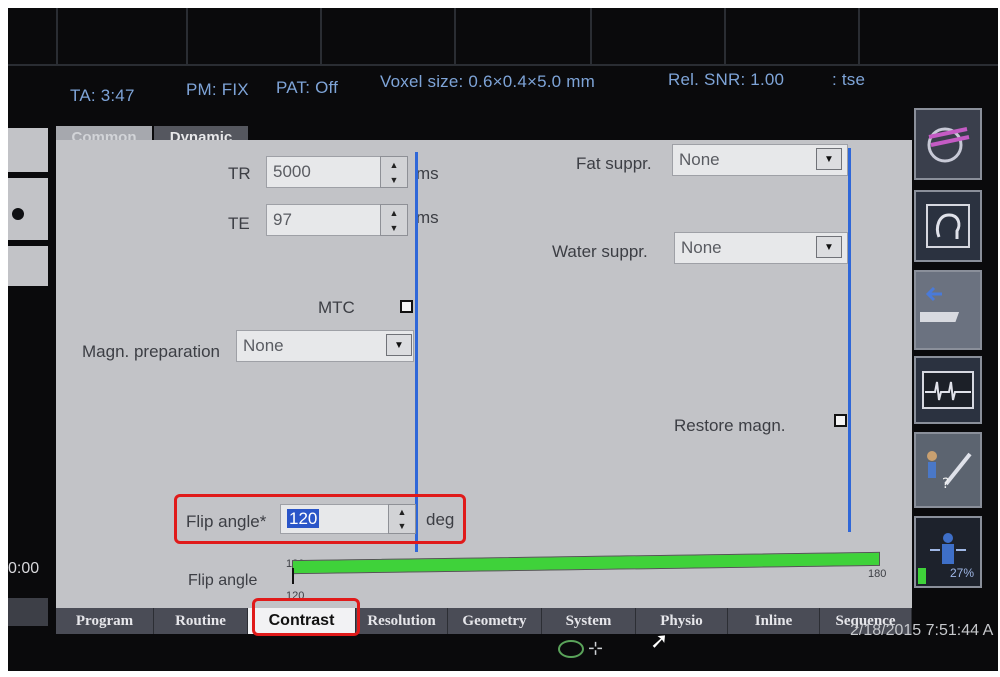 Image resolution: width=1000 pixels, height=677 pixels. I want to click on snr-readout: Rel. SNR: 1.00, so click(726, 79).